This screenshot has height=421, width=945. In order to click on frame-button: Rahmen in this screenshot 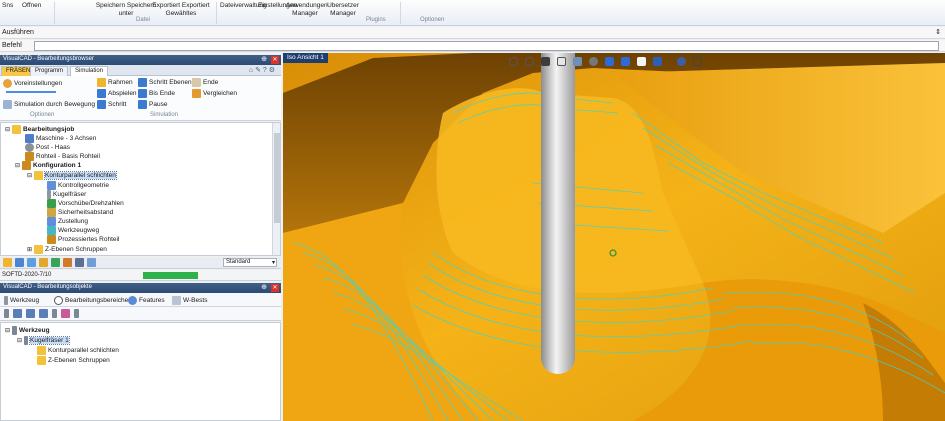, I will do `click(115, 82)`.